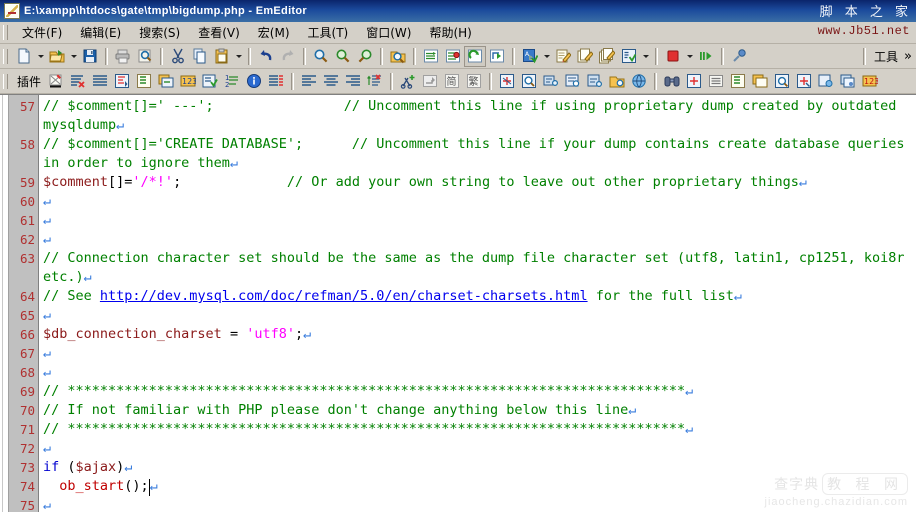 This screenshot has height=512, width=916. Describe the element at coordinates (188, 81) in the screenshot. I see `numbering-icon: 123` at that location.